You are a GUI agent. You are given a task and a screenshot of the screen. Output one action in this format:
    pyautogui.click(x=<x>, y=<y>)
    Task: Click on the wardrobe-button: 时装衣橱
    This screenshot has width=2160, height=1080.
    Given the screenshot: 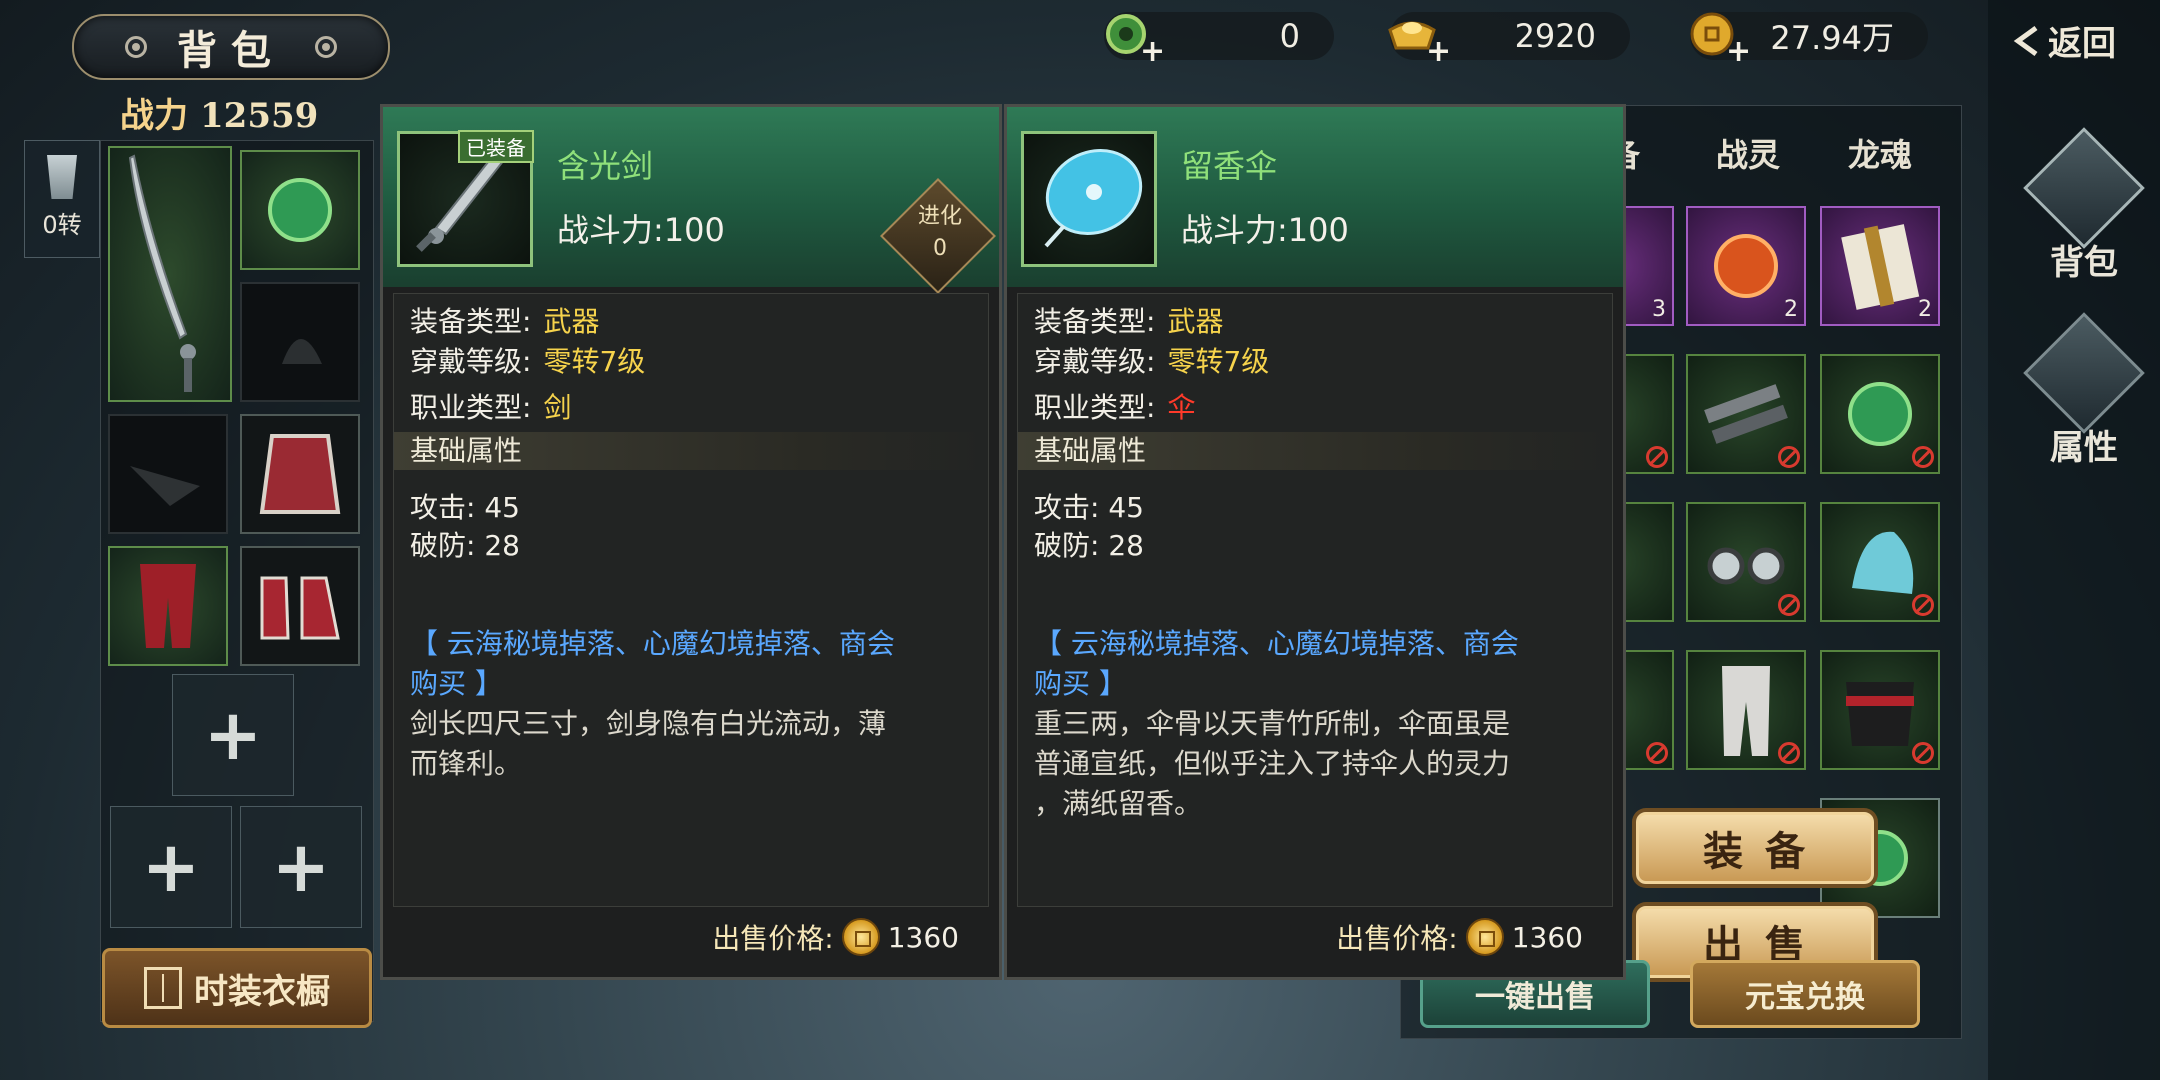 What is the action you would take?
    pyautogui.click(x=237, y=988)
    